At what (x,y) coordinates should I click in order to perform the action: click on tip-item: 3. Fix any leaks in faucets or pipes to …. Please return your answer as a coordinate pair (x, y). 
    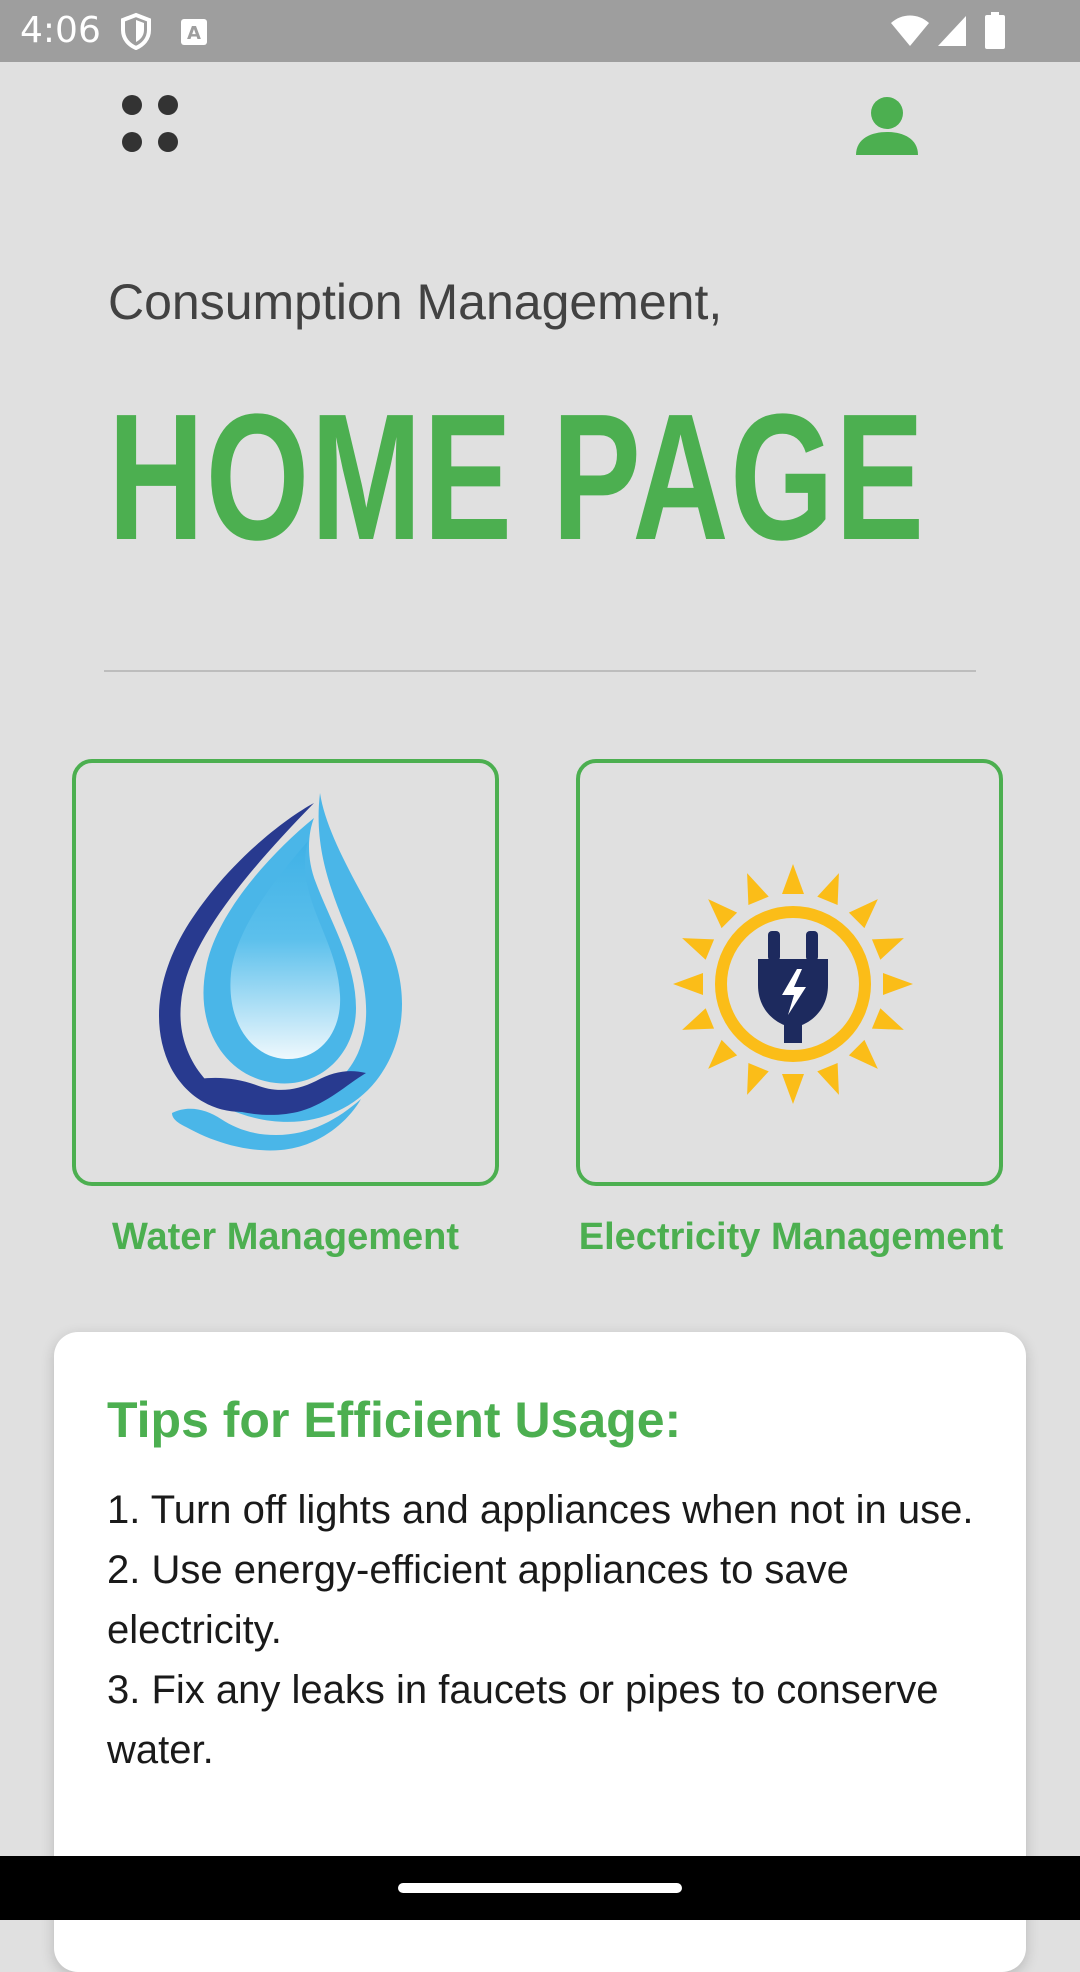
    Looking at the image, I should click on (523, 1720).